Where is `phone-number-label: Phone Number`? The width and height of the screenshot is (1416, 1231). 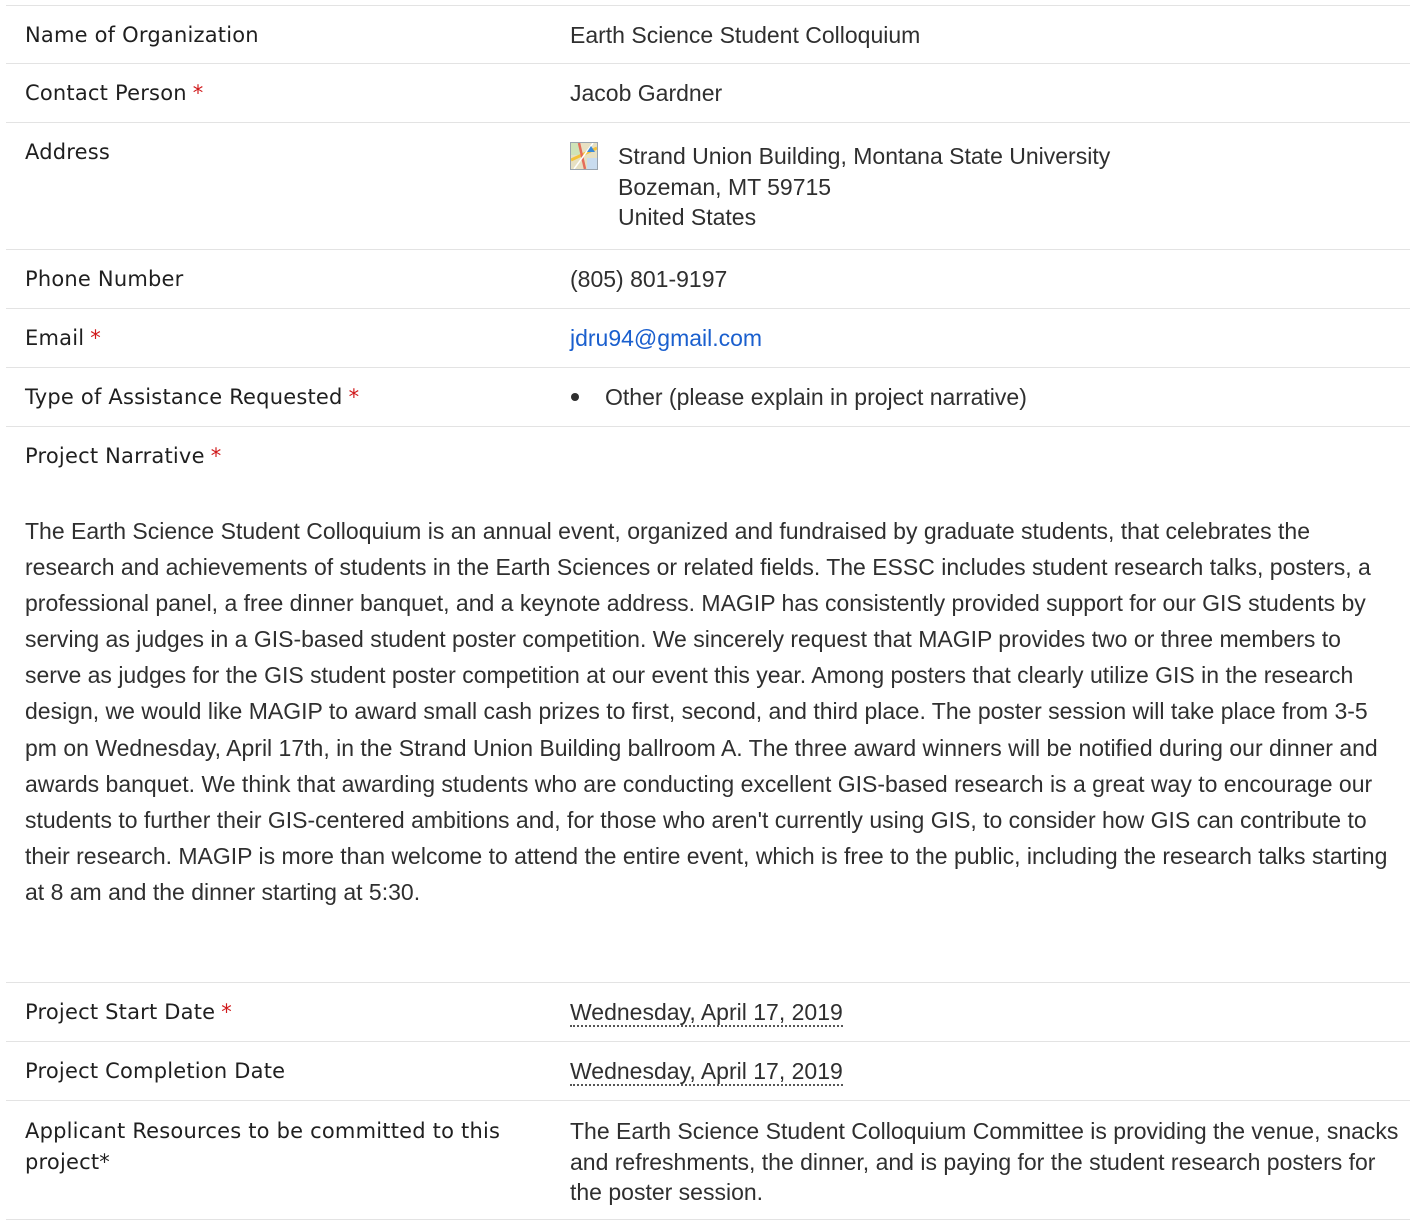
phone-number-label: Phone Number is located at coordinates (104, 279).